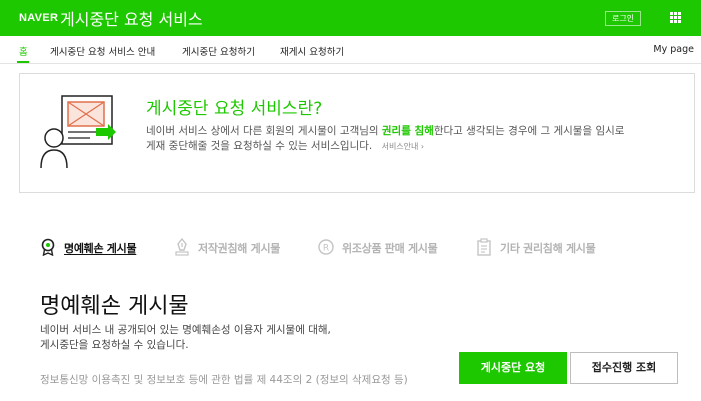 This screenshot has height=401, width=701. I want to click on intro-desc-text-3: 게재 중단해줄 것을 요청하실 수 있는 서비스입니다., so click(259, 146).